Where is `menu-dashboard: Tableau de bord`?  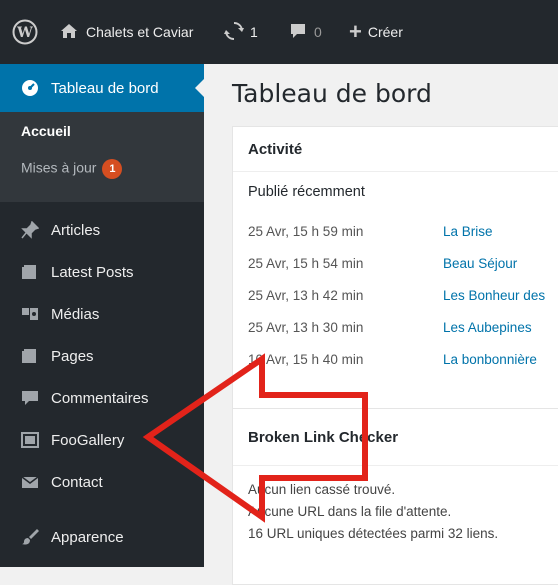 menu-dashboard: Tableau de bord is located at coordinates (102, 88).